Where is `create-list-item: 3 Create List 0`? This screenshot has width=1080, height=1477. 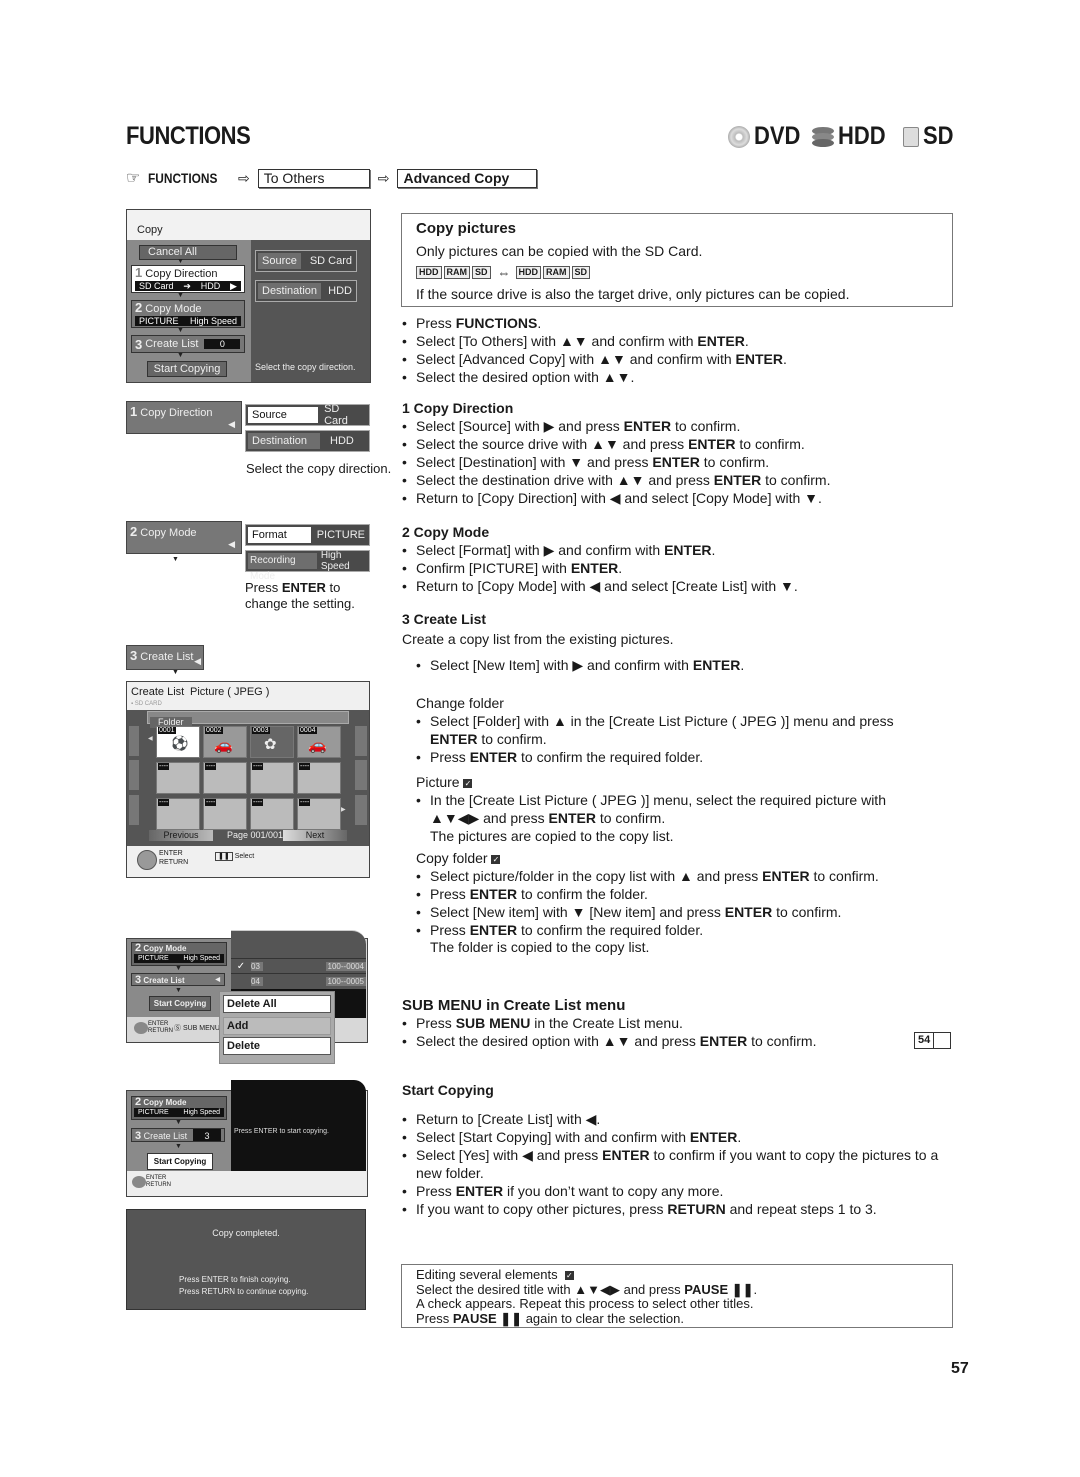
create-list-item: 3 Create List 0 is located at coordinates (188, 344).